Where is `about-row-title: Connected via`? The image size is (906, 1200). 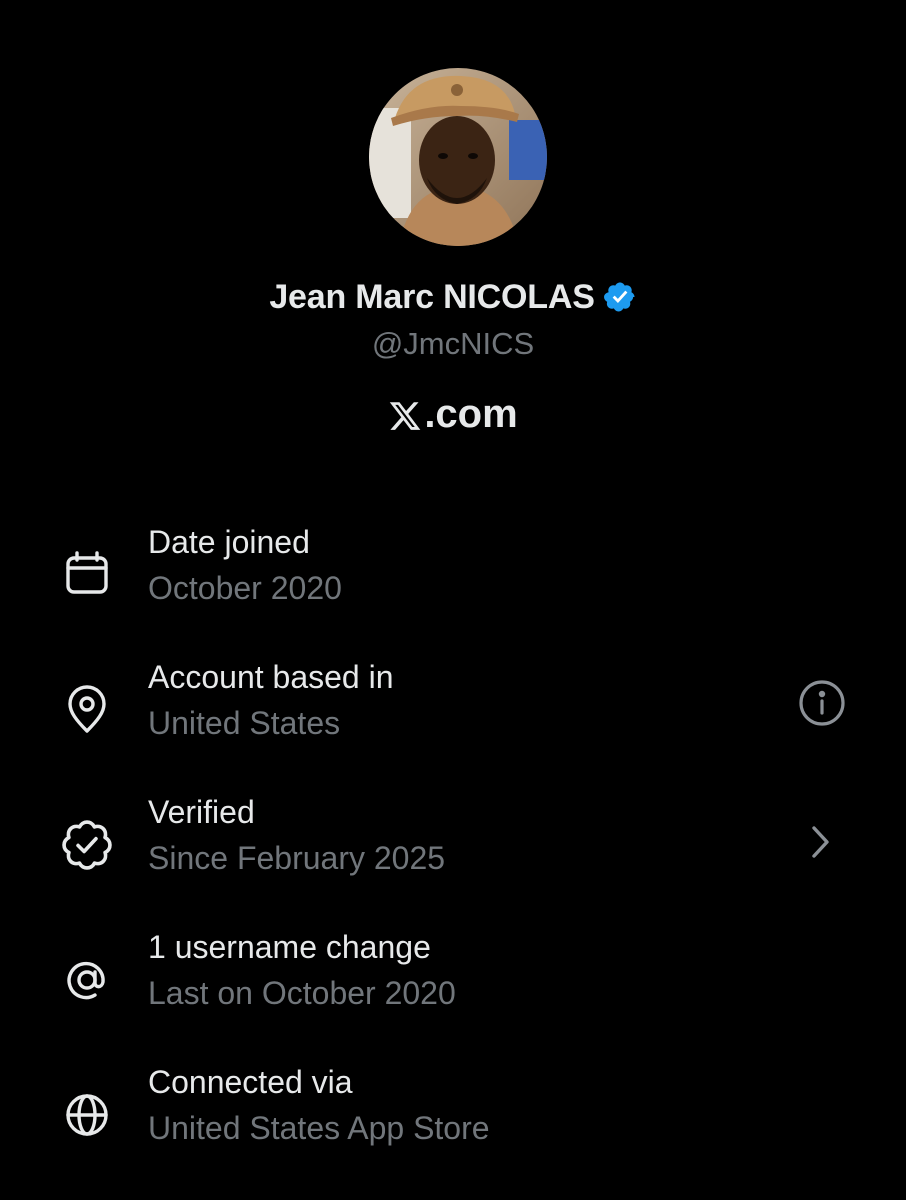 about-row-title: Connected via is located at coordinates (250, 1082).